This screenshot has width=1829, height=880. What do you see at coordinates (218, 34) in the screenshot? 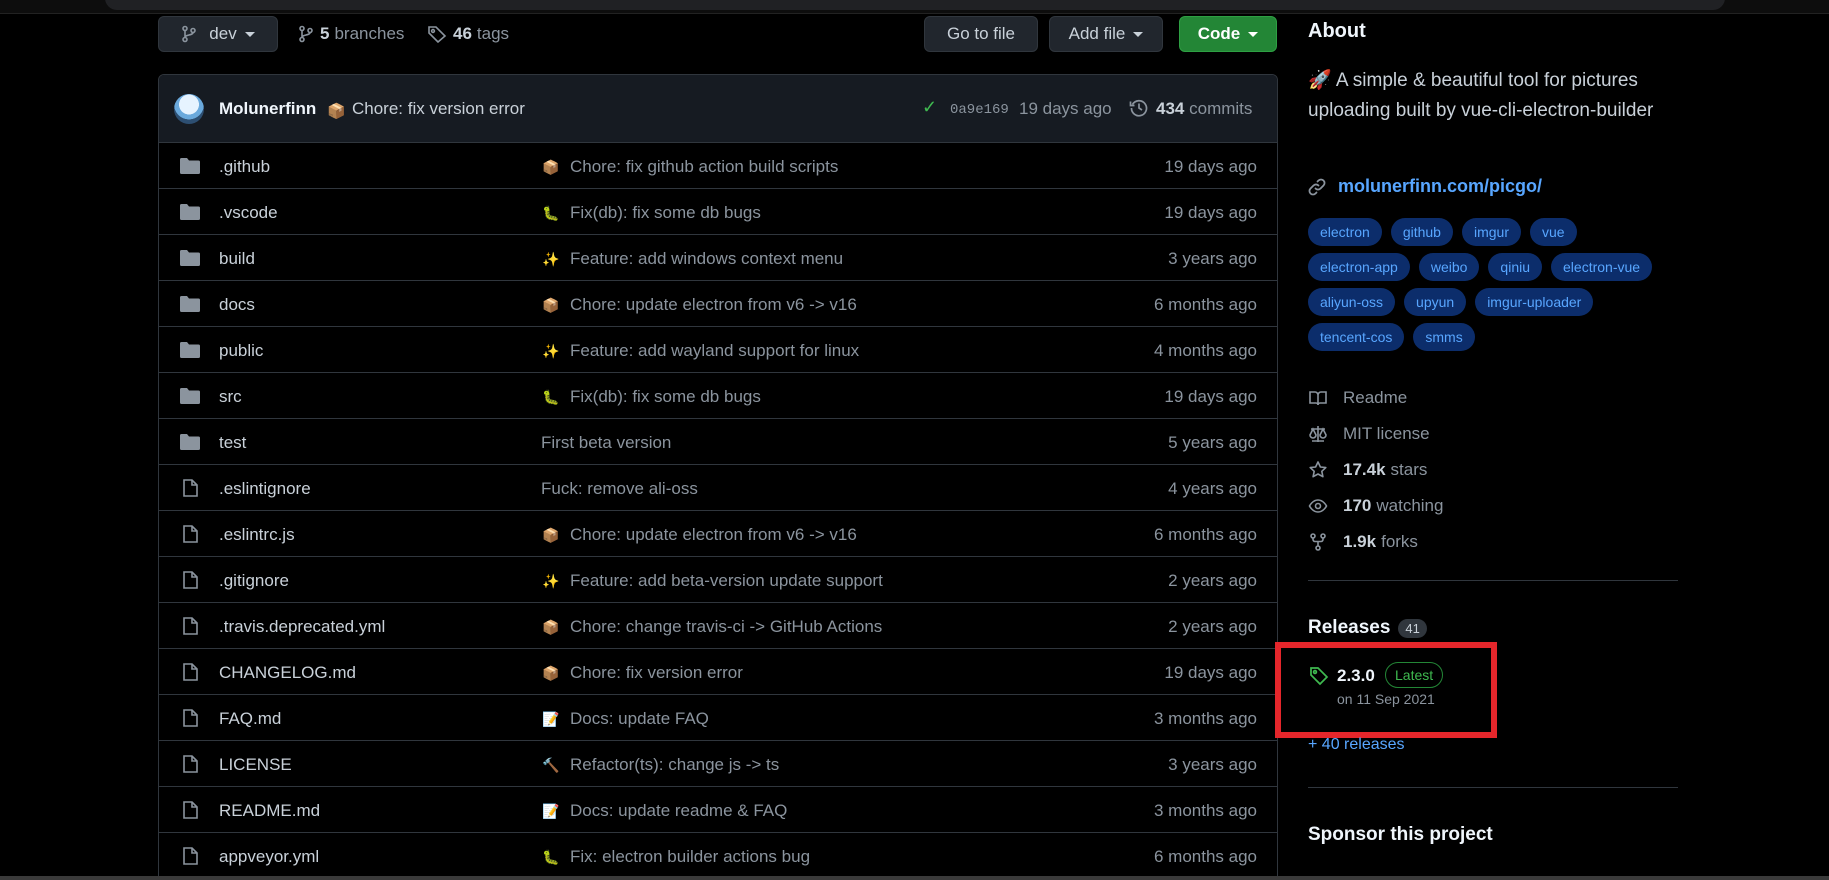
I see `branch-select-button: dev` at bounding box center [218, 34].